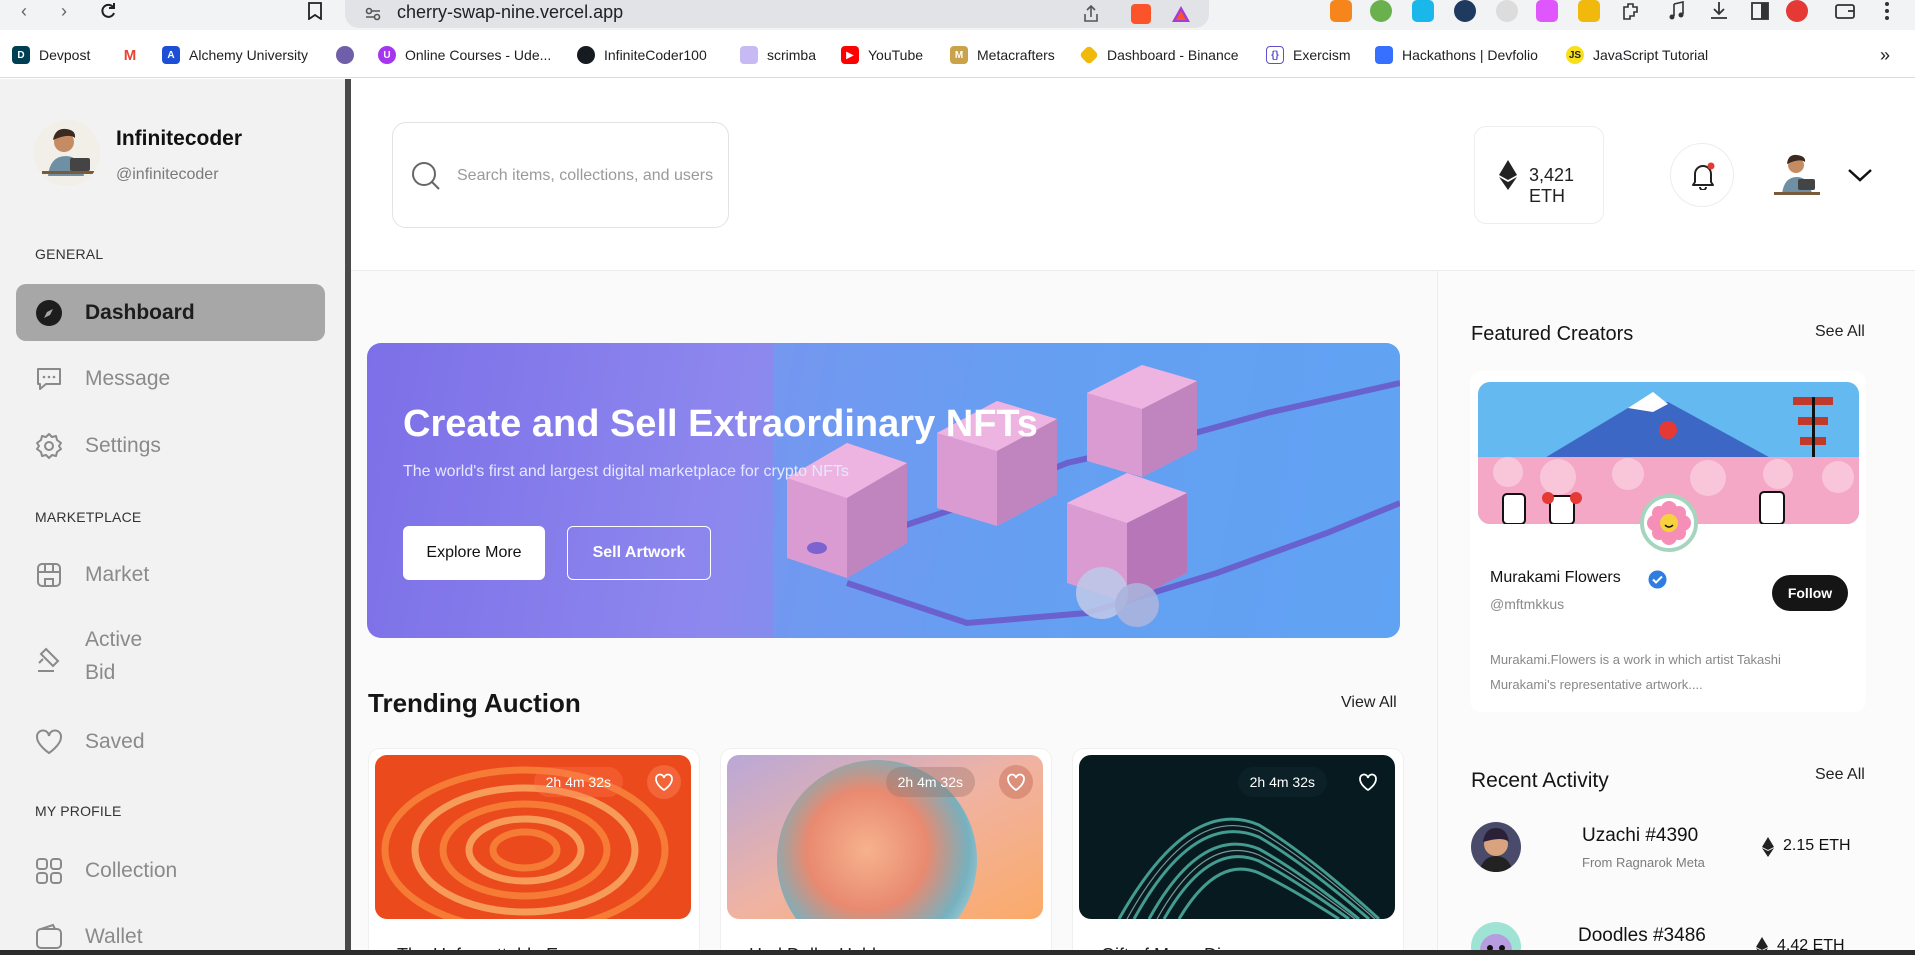 Image resolution: width=1915 pixels, height=955 pixels. I want to click on activity-item-name: Uzachi #4390, so click(1640, 836).